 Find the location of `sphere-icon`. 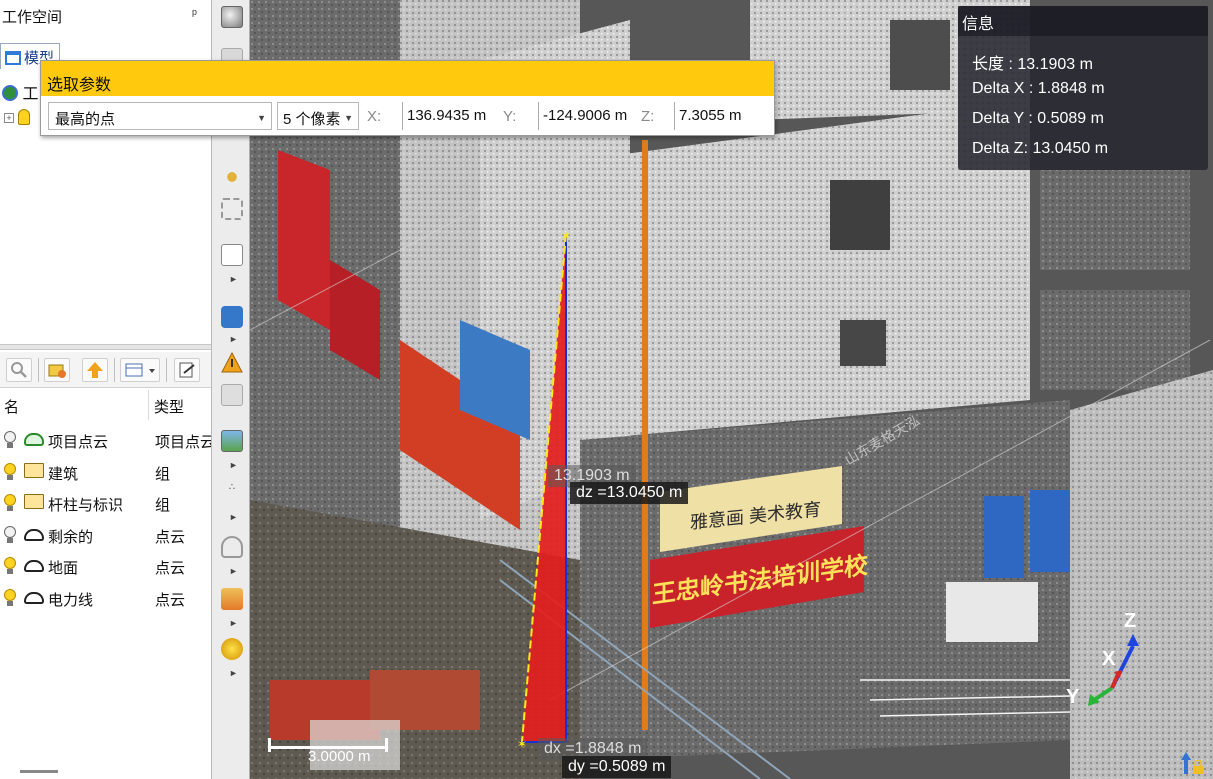

sphere-icon is located at coordinates (232, 649).